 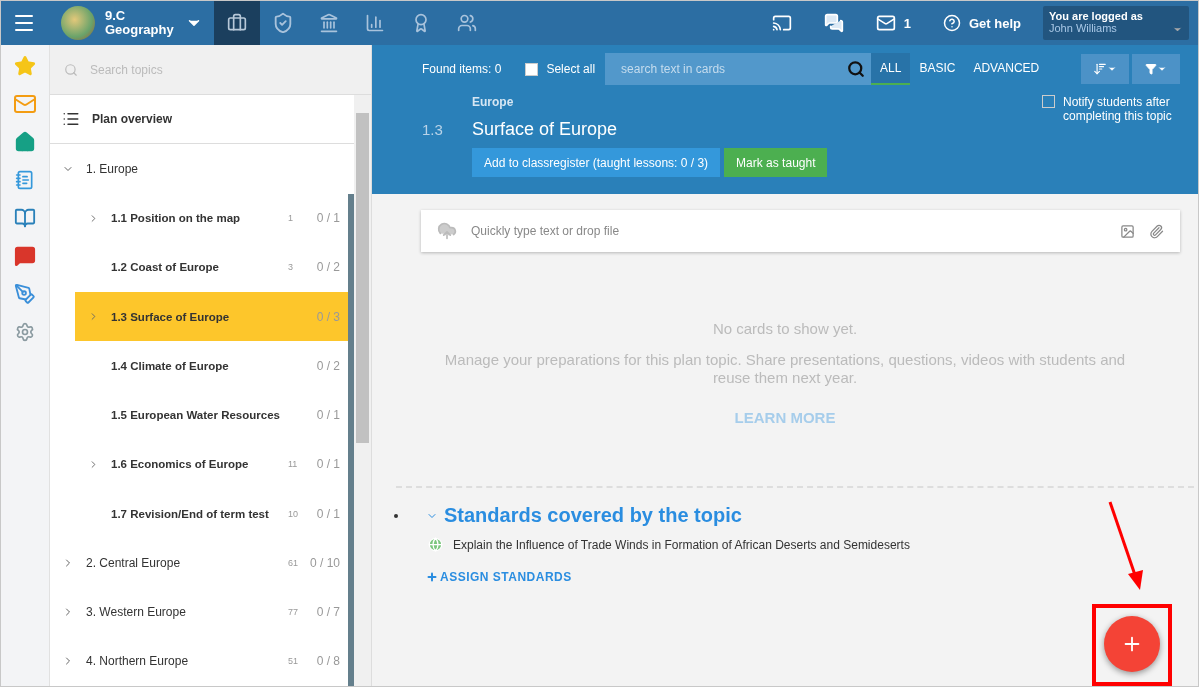 I want to click on add-button, so click(x=1132, y=644).